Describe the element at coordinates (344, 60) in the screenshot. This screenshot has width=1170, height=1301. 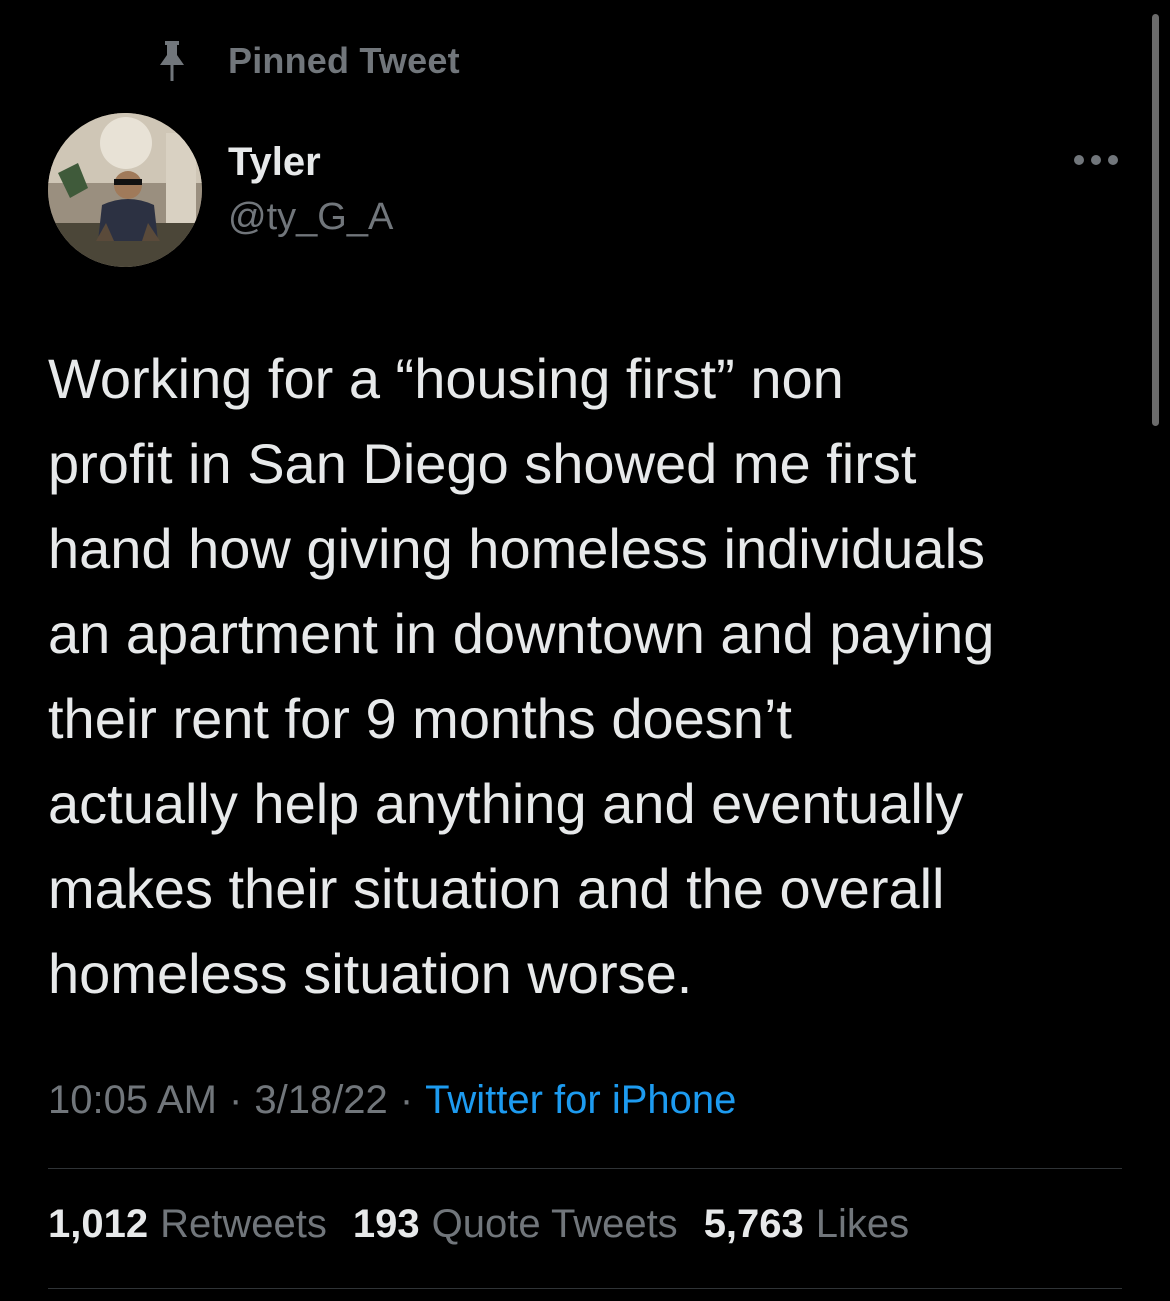
I see `pinned-tweet-label: Pinned Tweet` at that location.